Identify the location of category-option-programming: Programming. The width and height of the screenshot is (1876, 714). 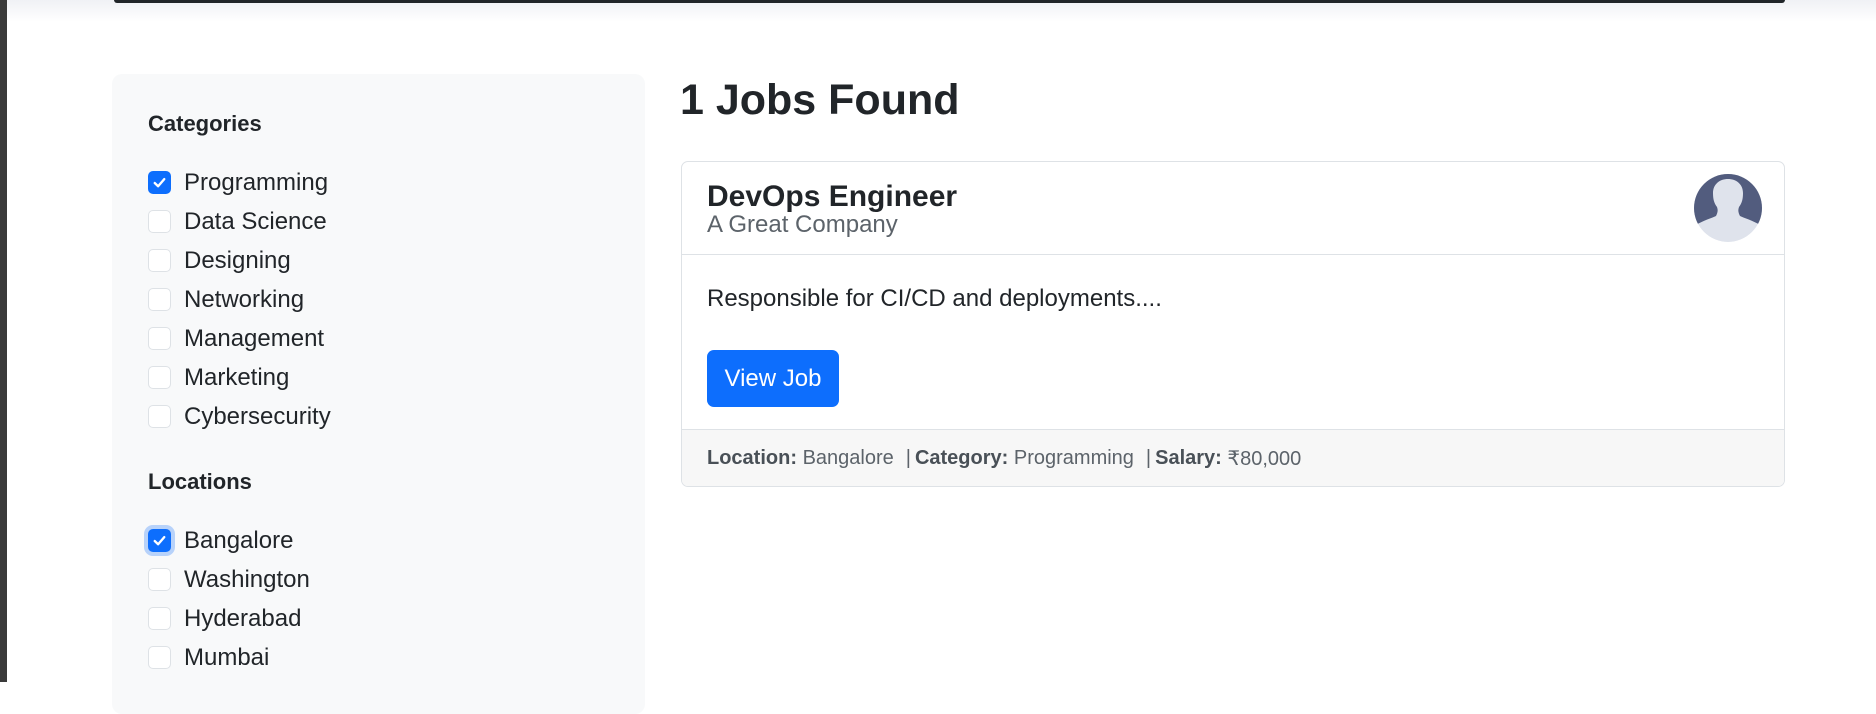
(239, 182).